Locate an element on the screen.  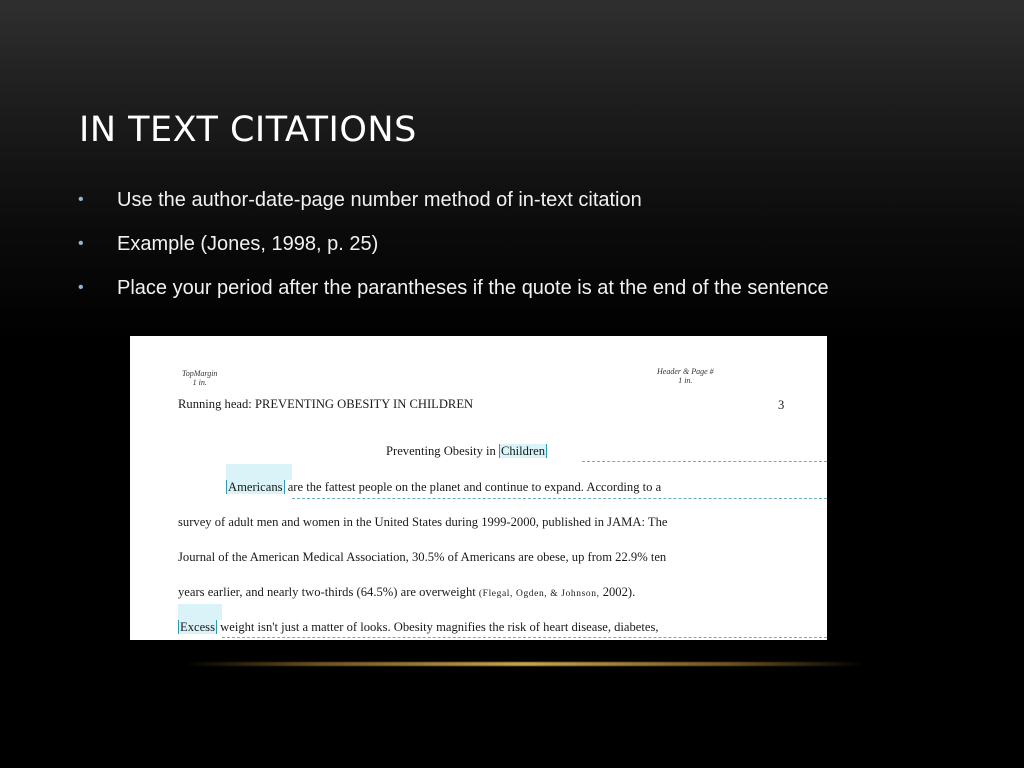
word-highlight: Excess is located at coordinates (197, 627).